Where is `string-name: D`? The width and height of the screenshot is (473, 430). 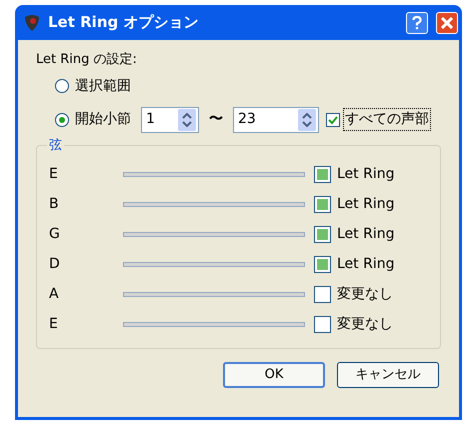
string-name: D is located at coordinates (55, 264).